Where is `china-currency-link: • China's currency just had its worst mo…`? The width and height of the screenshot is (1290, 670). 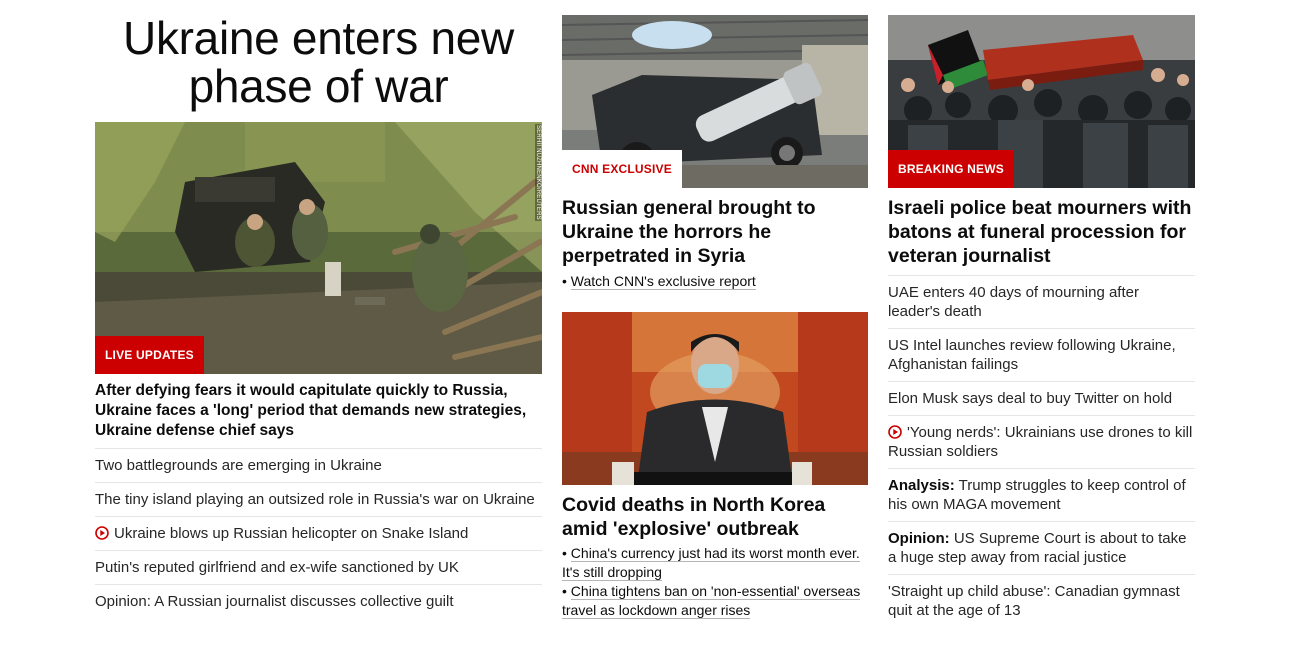 china-currency-link: • China's currency just had its worst mo… is located at coordinates (715, 563).